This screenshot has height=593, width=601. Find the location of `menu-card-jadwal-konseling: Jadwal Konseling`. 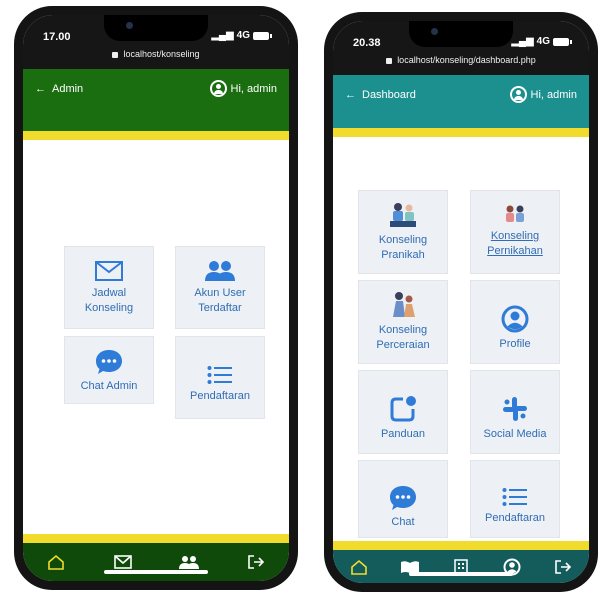

menu-card-jadwal-konseling: Jadwal Konseling is located at coordinates (109, 287).